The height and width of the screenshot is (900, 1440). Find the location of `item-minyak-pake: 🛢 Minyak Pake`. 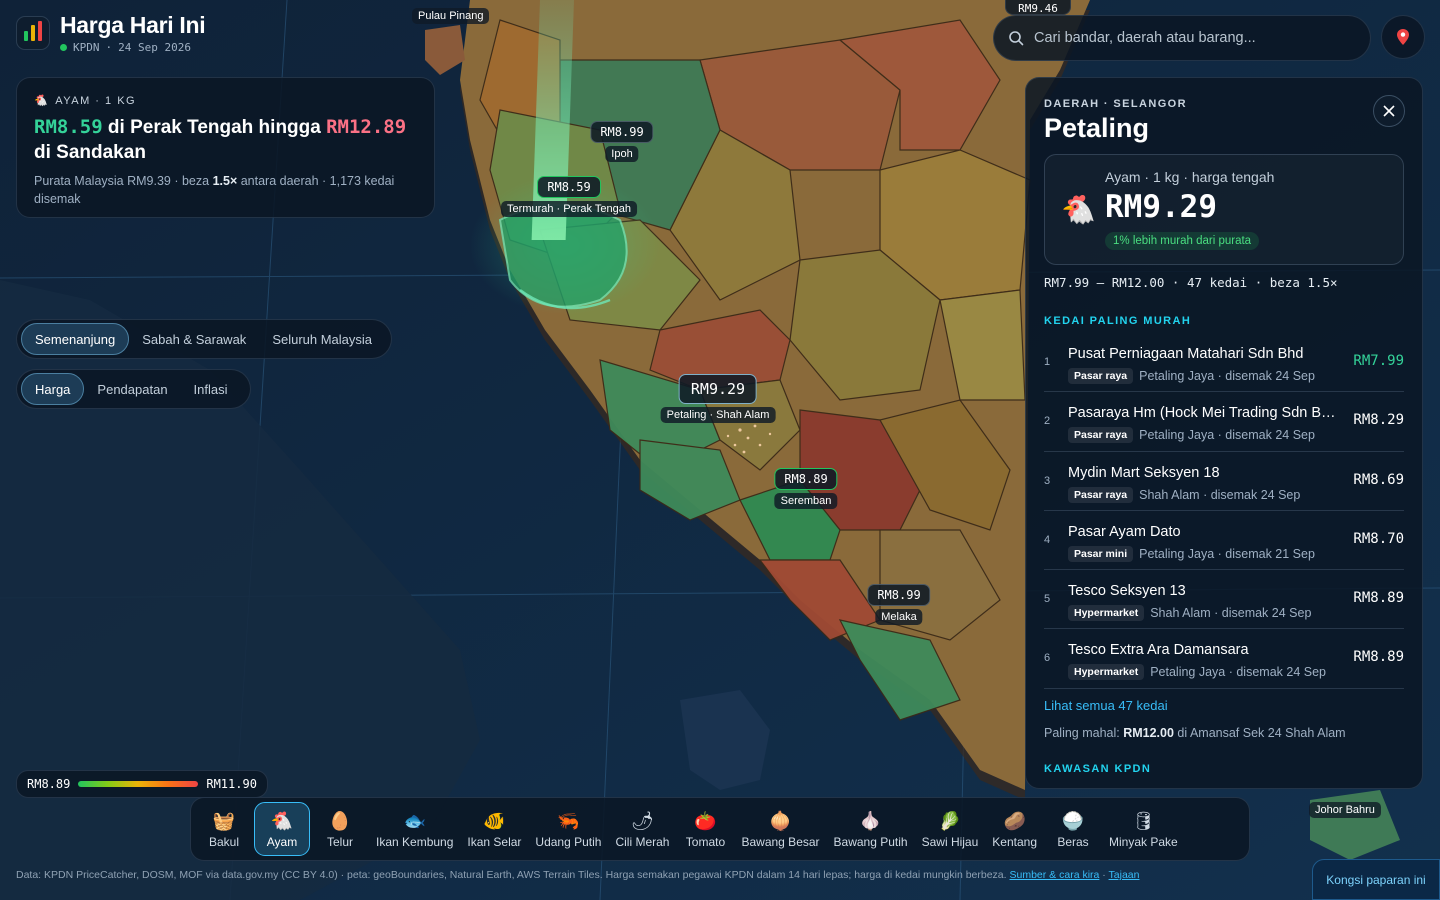

item-minyak-pake: 🛢 Minyak Pake is located at coordinates (1143, 829).